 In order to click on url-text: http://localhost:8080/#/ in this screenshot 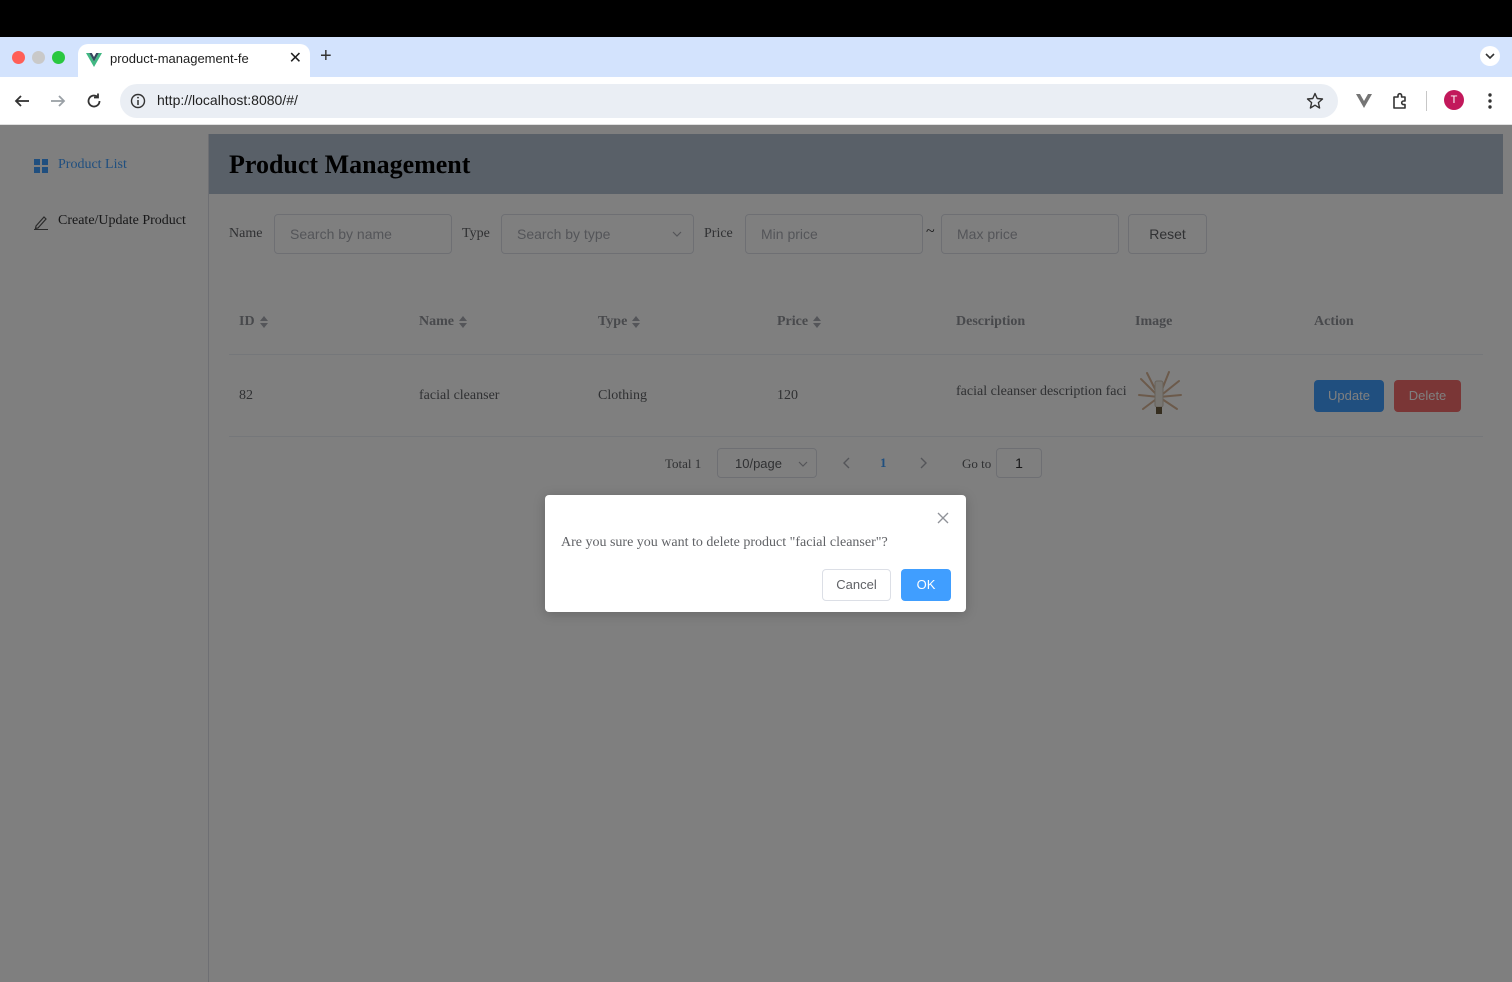, I will do `click(227, 100)`.